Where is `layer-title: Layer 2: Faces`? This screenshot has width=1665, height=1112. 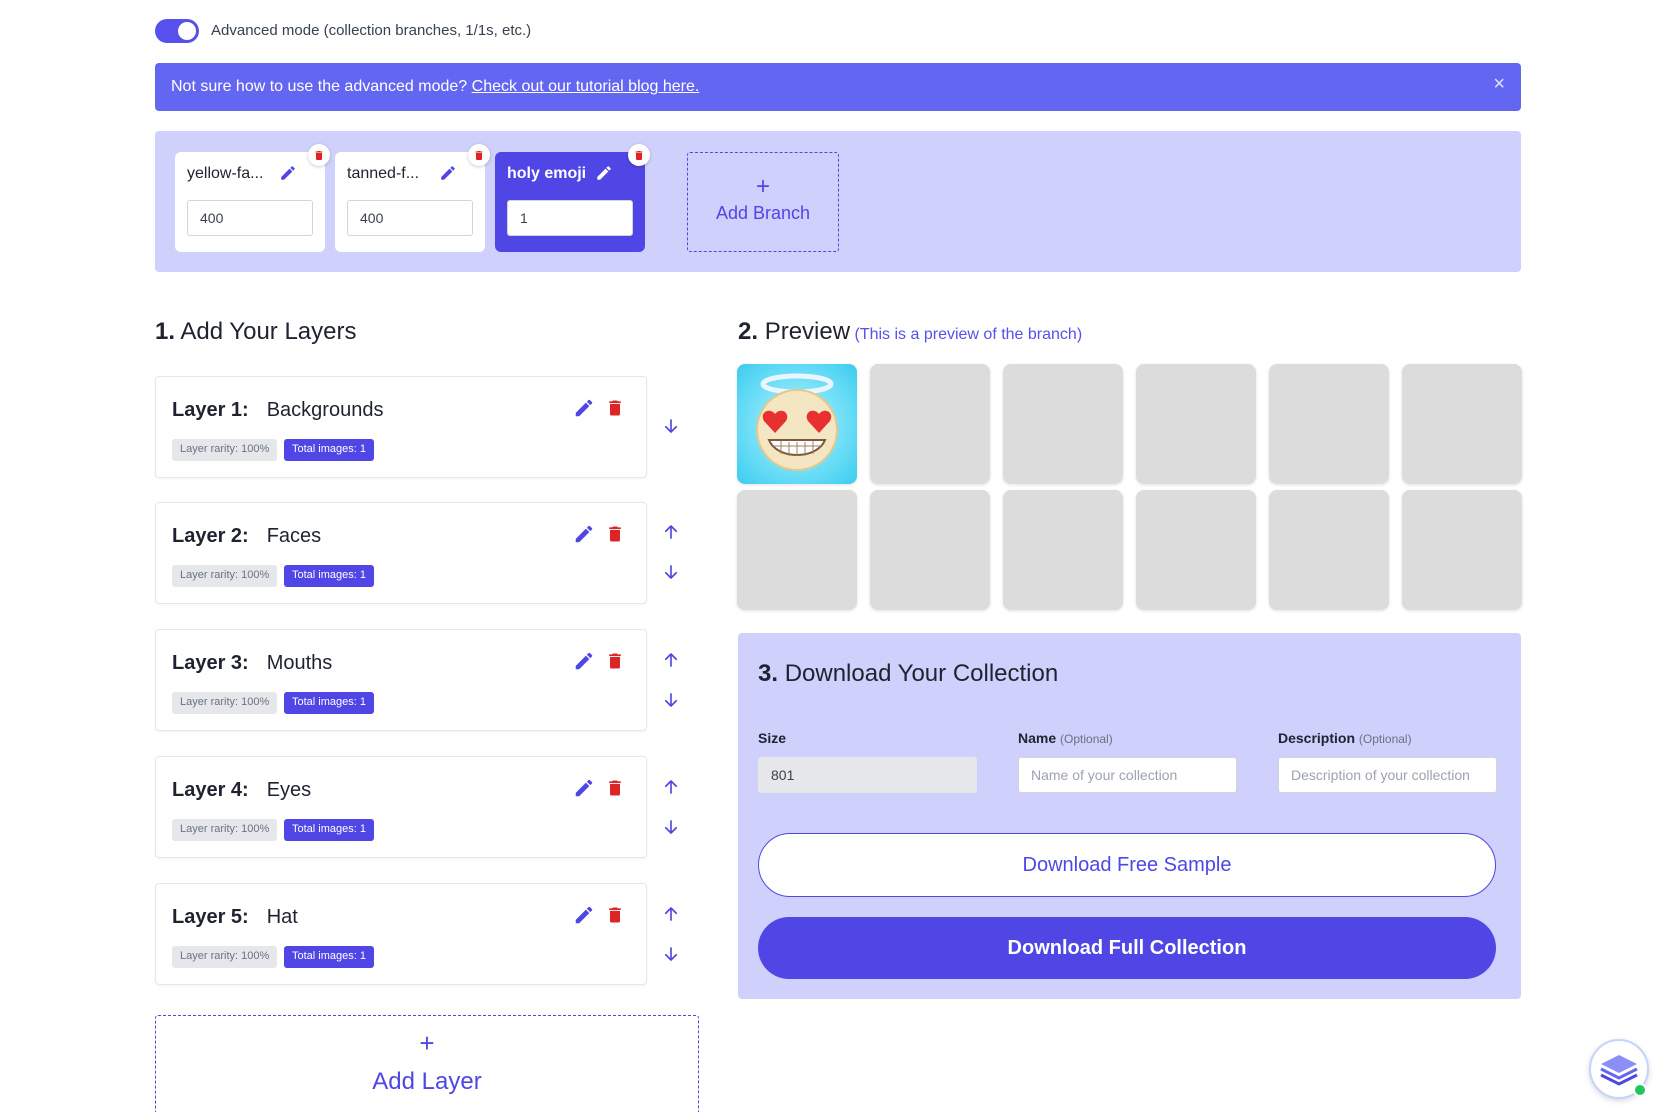 layer-title: Layer 2: Faces is located at coordinates (246, 536).